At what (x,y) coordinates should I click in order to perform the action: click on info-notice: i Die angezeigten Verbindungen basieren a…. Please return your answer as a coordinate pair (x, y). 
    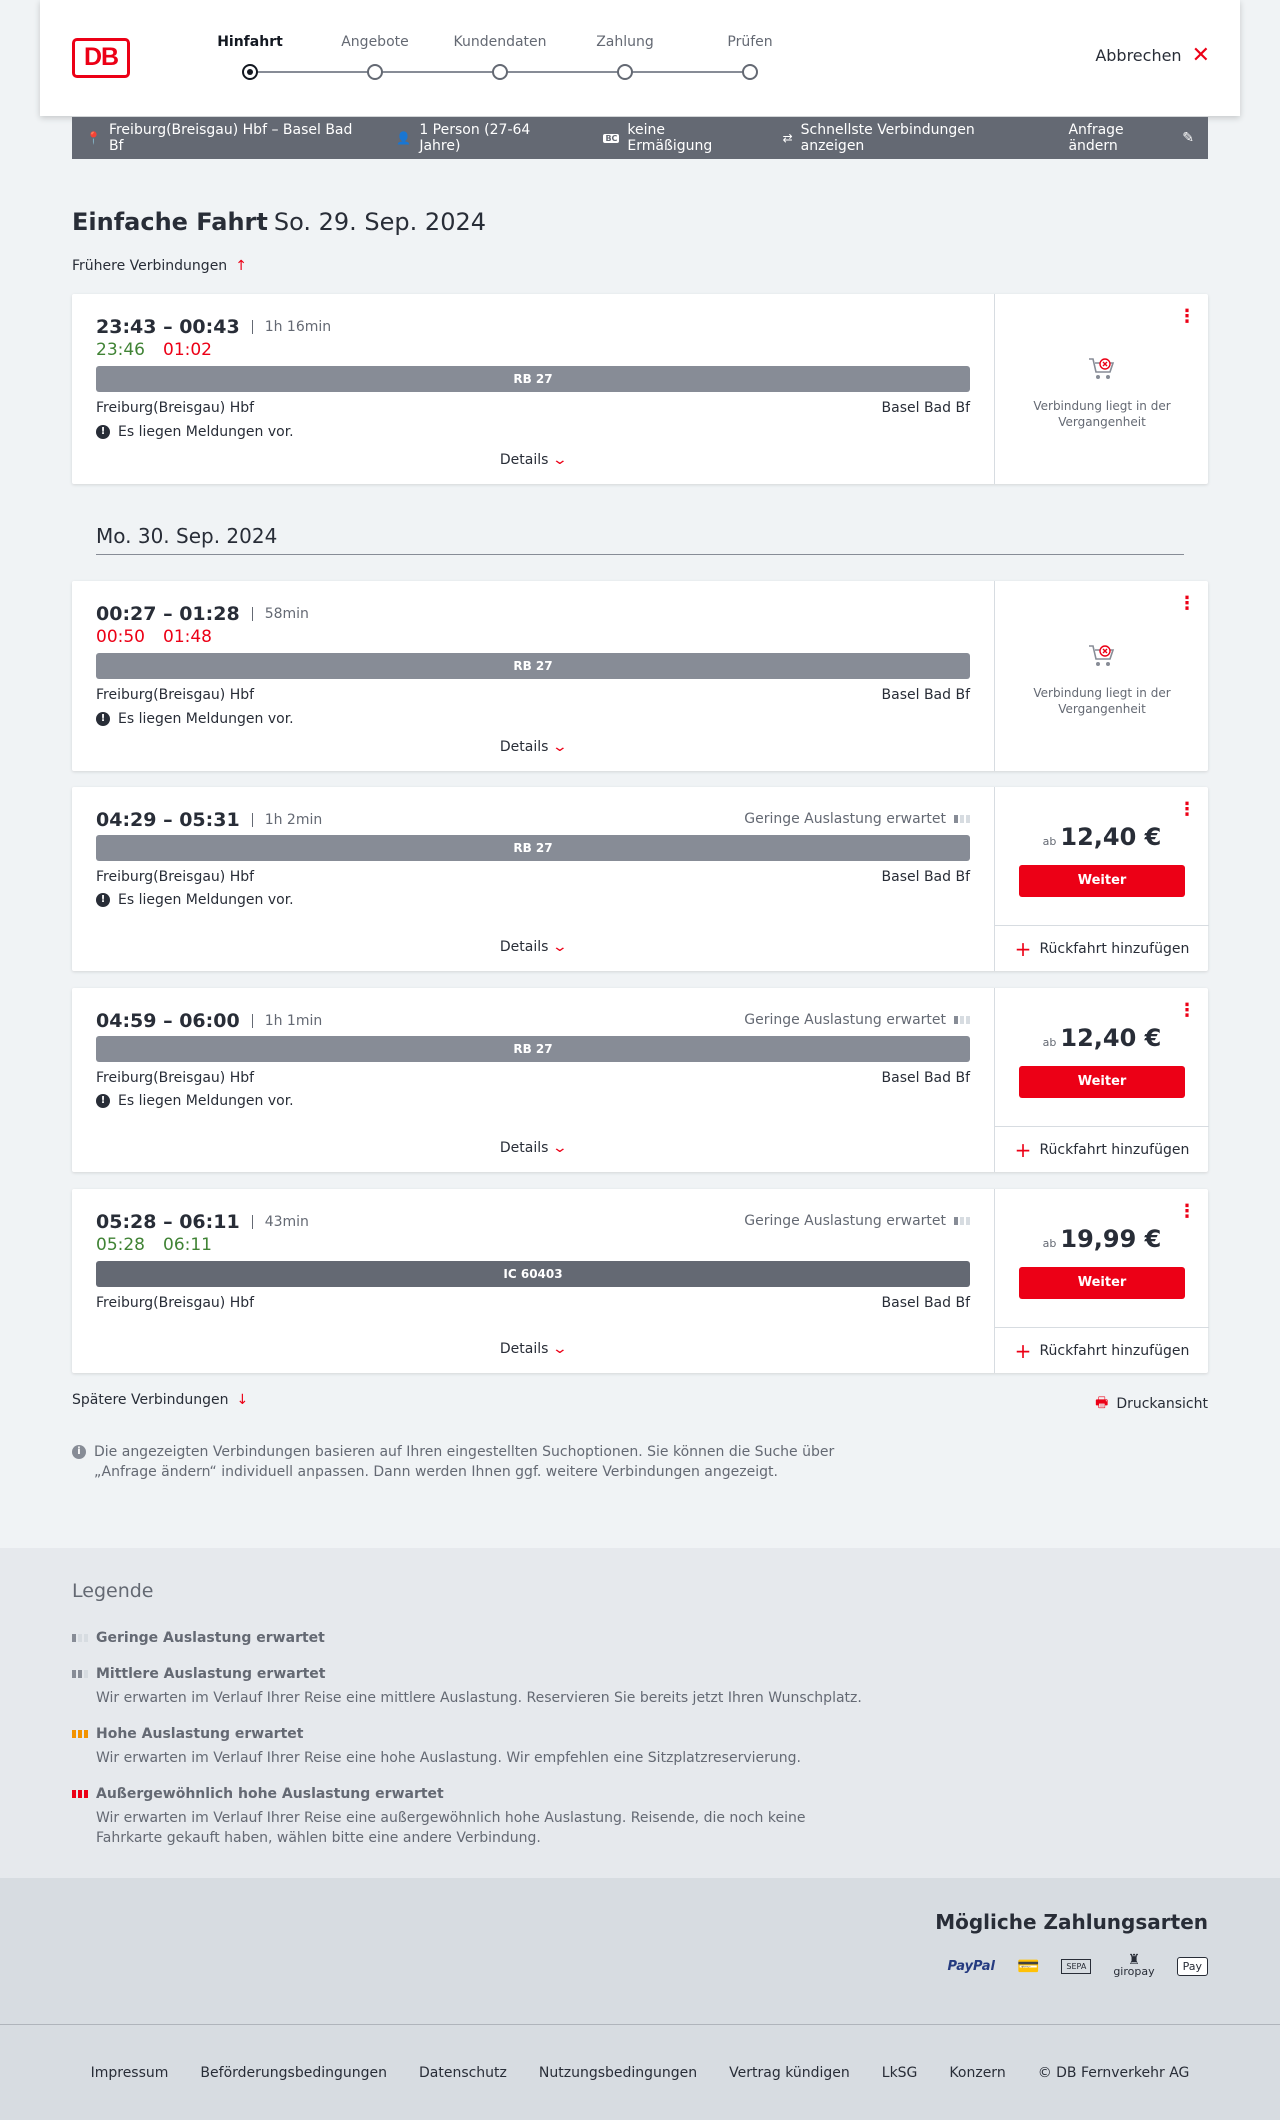
    Looking at the image, I should click on (462, 1462).